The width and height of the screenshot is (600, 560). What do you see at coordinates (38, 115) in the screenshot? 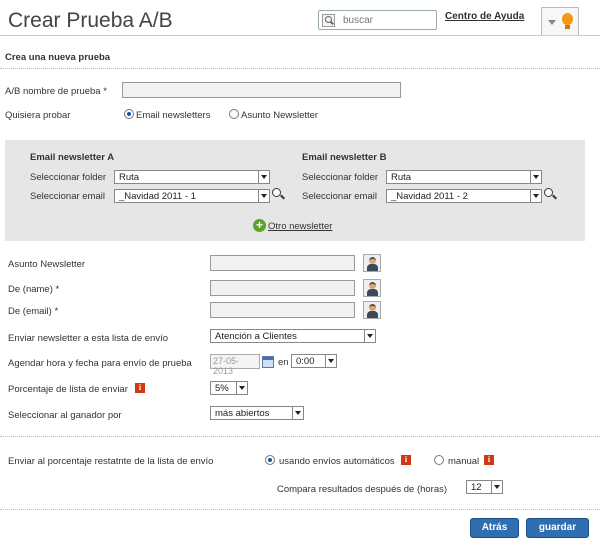
I see `test-type-label: Quisiera probar` at bounding box center [38, 115].